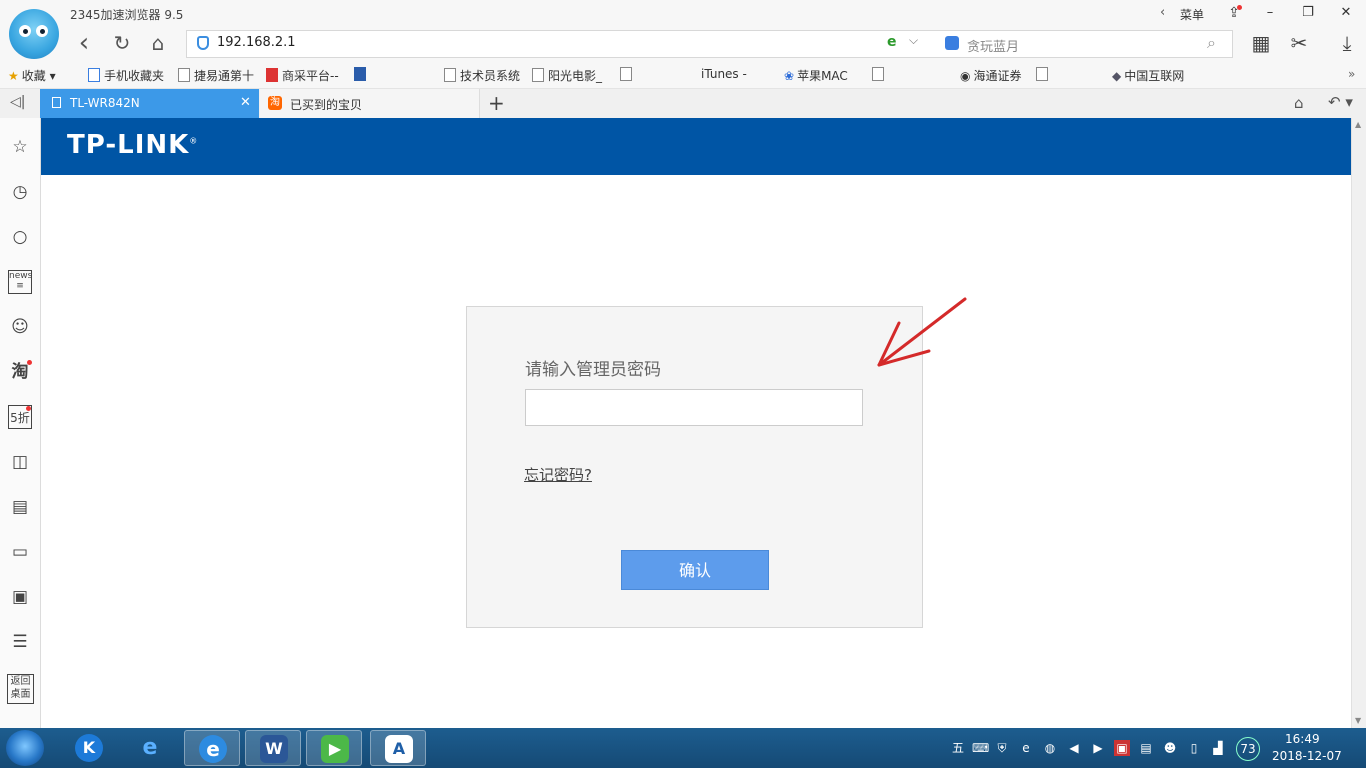 The width and height of the screenshot is (1366, 768). I want to click on home-icon: ⌂, so click(158, 43).